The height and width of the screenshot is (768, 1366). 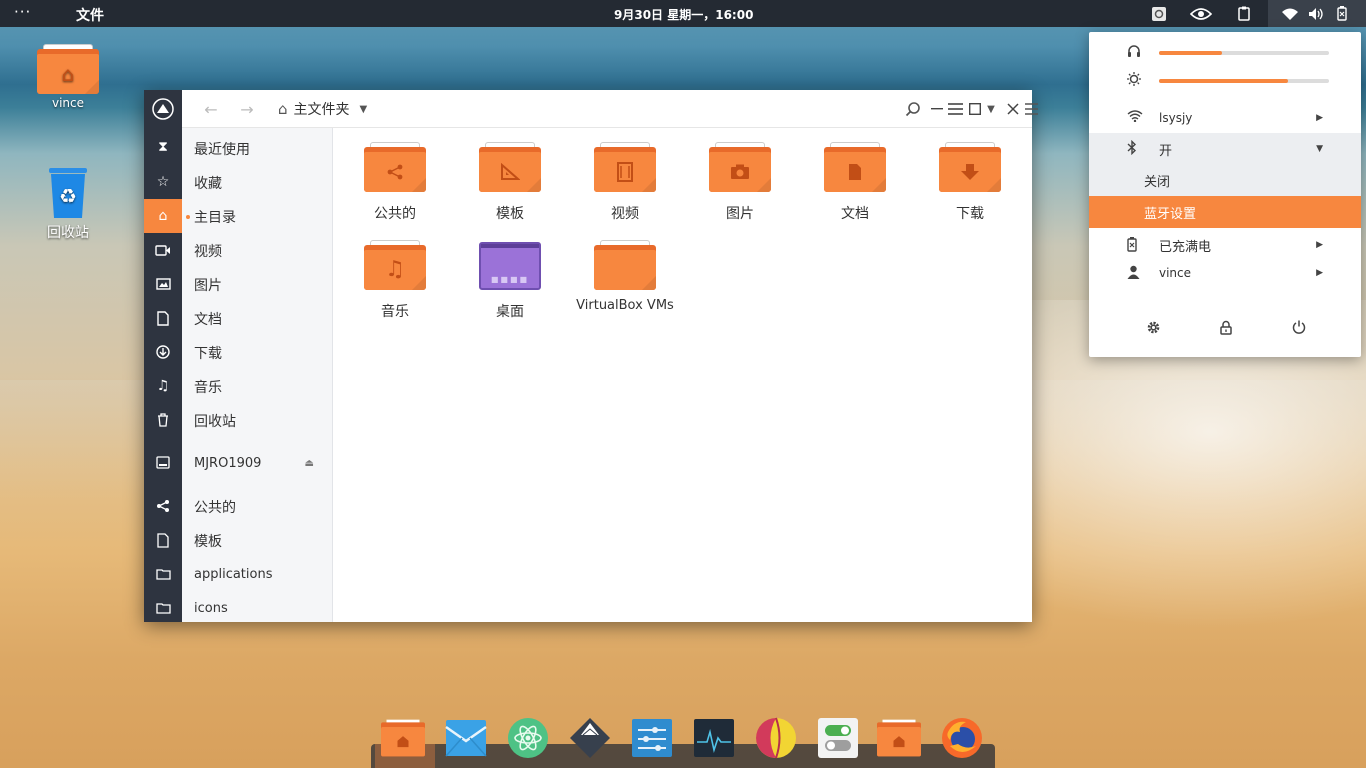 I want to click on share-icon, so click(x=163, y=506).